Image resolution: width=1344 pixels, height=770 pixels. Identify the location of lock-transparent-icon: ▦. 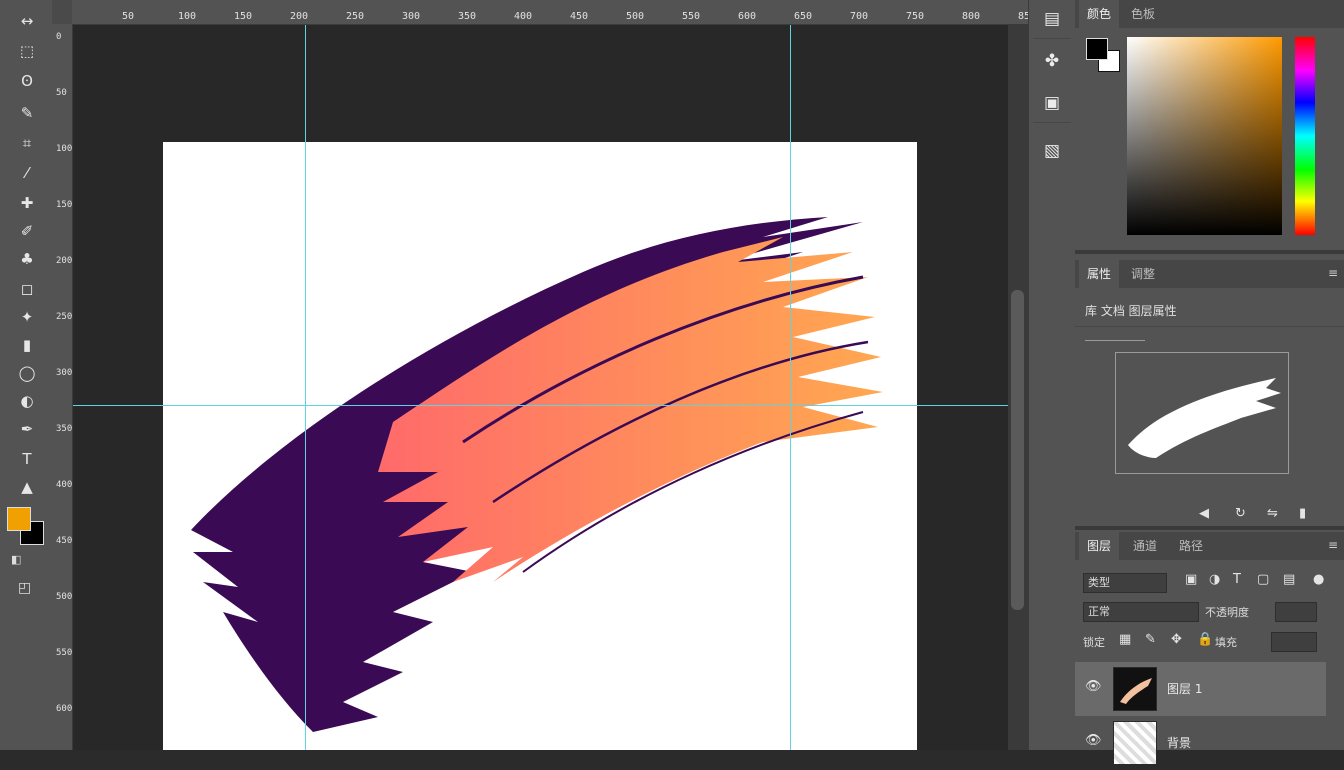
(1125, 639).